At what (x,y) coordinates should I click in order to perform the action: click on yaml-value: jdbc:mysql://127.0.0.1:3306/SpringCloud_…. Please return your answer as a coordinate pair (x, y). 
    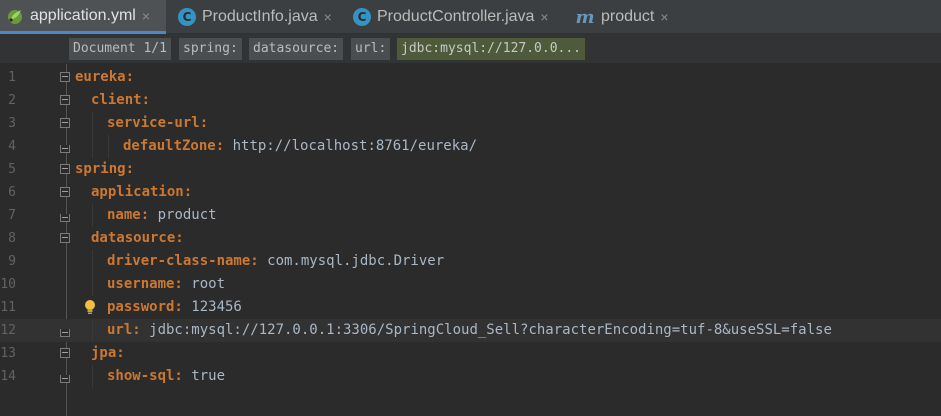
    Looking at the image, I should click on (486, 330).